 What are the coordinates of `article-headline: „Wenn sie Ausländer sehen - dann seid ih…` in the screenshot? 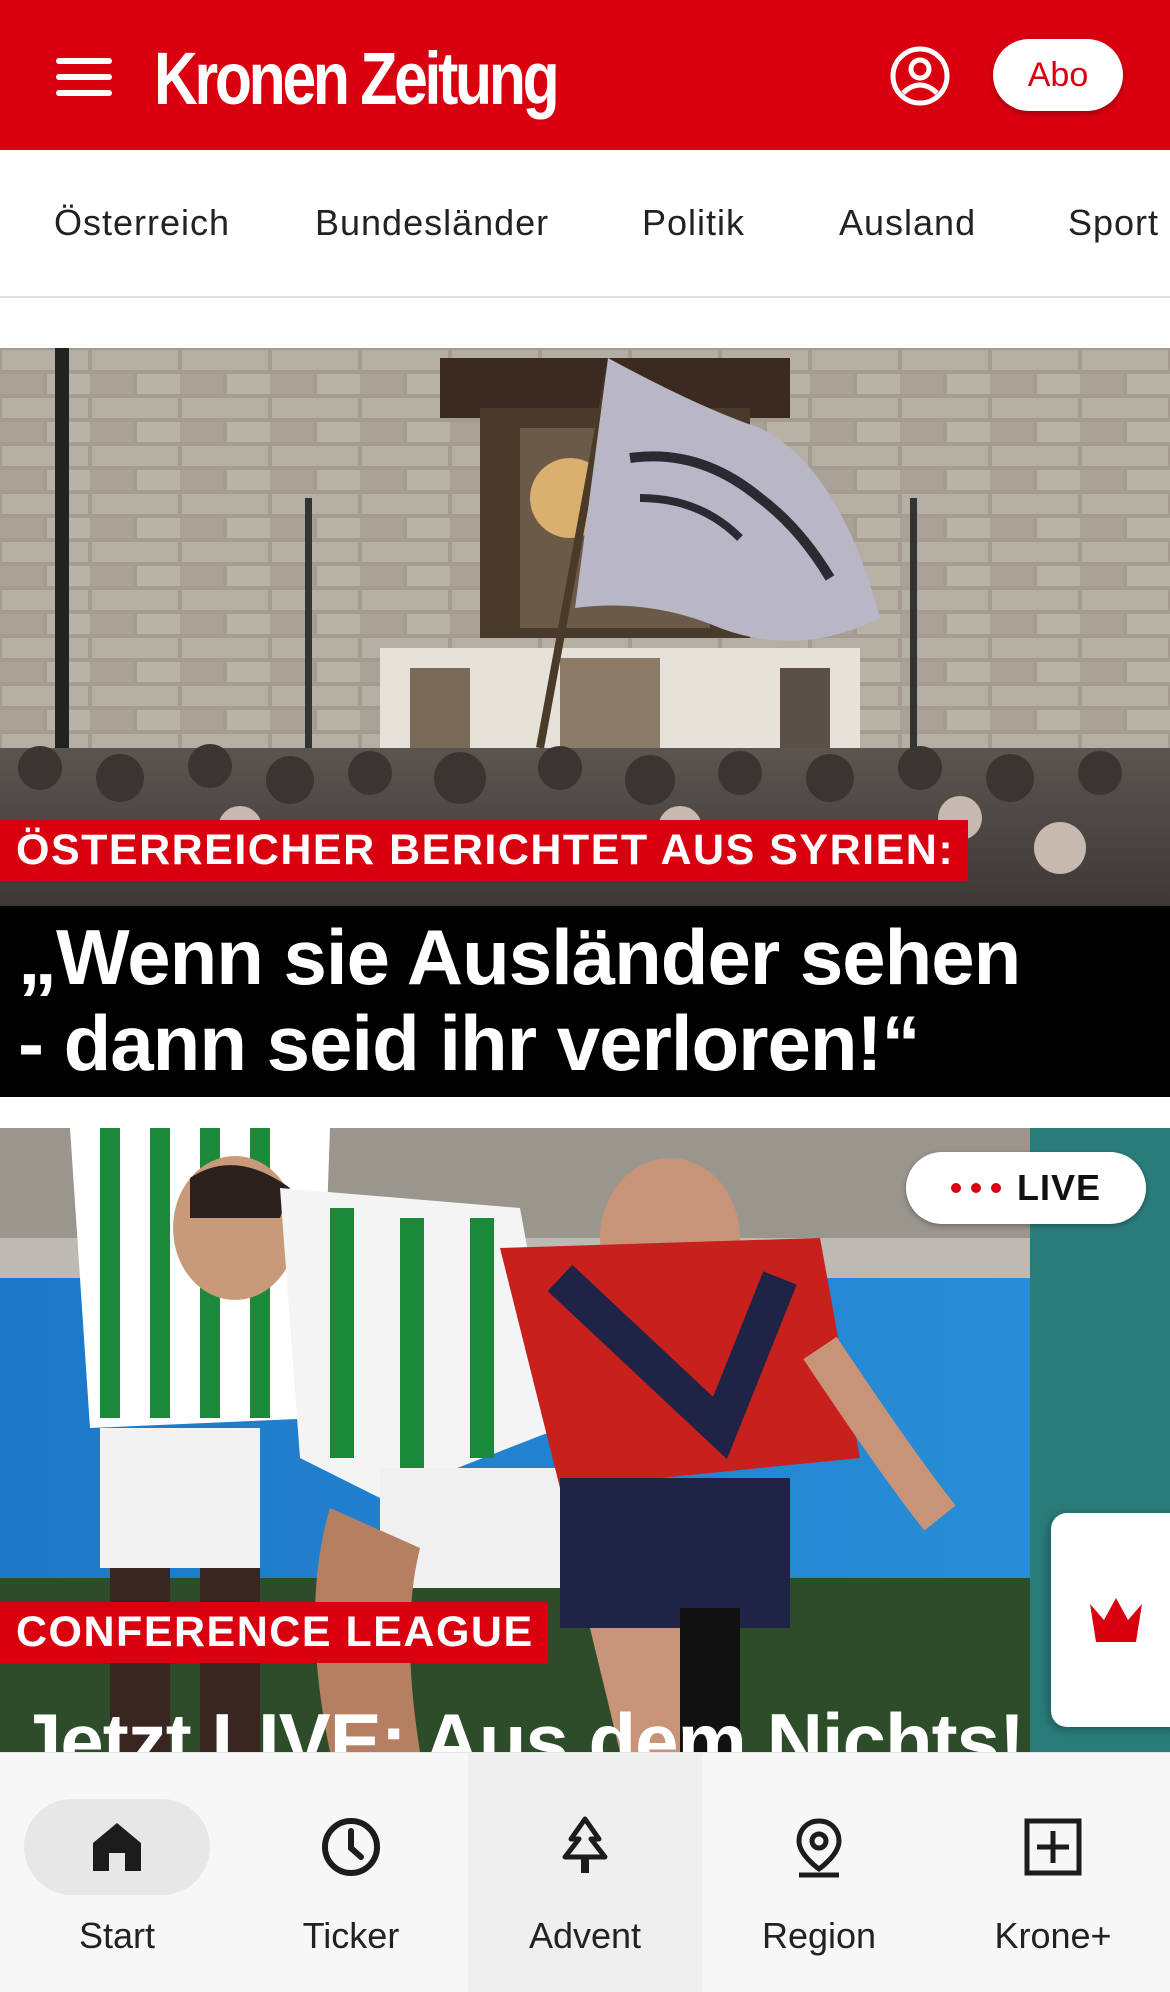 It's located at (585, 1001).